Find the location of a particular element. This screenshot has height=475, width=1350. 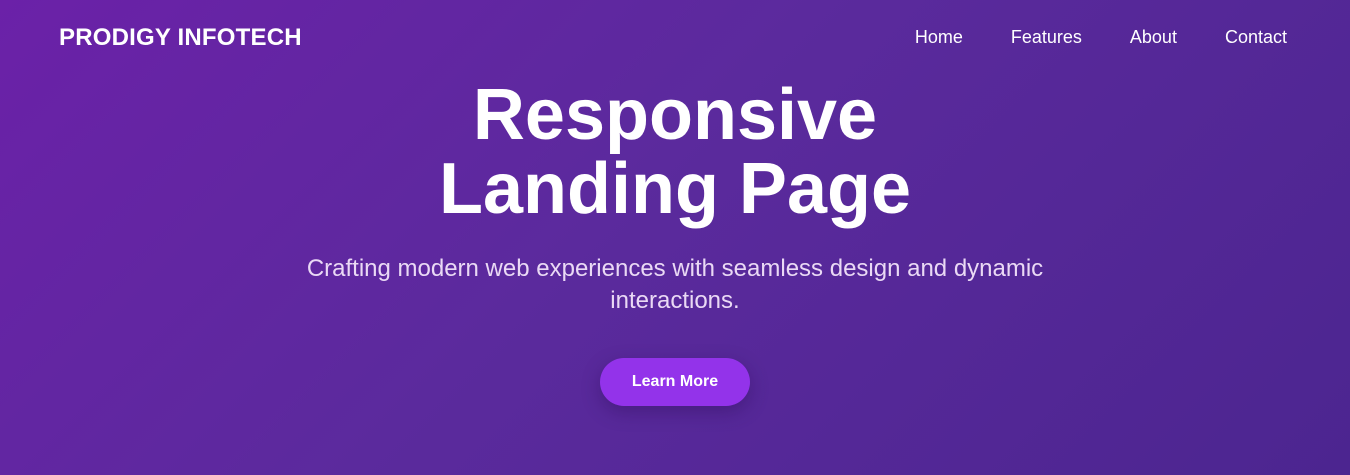

nav-link-features: Features is located at coordinates (1046, 37).